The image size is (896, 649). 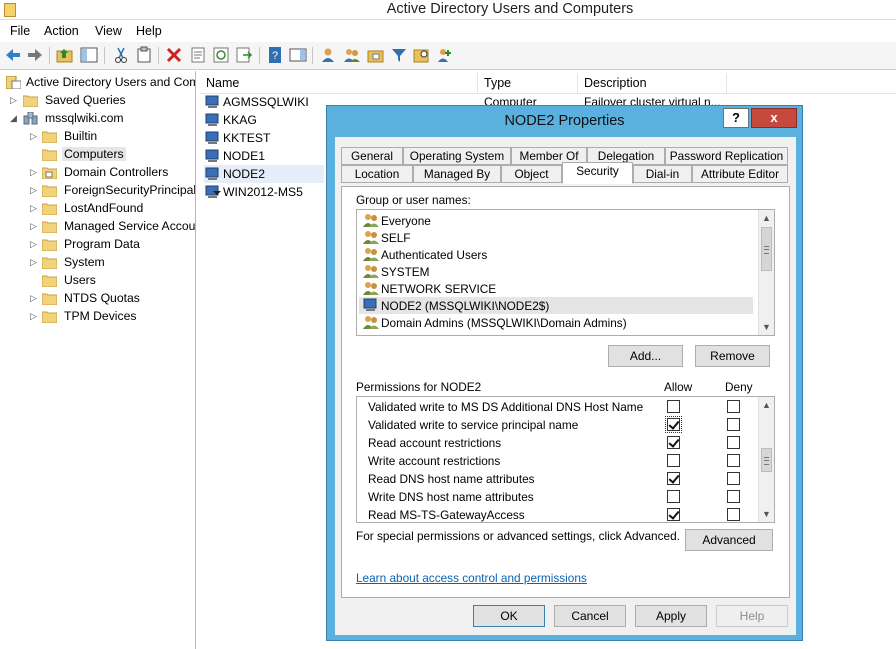 I want to click on help-button: Help, so click(x=752, y=616).